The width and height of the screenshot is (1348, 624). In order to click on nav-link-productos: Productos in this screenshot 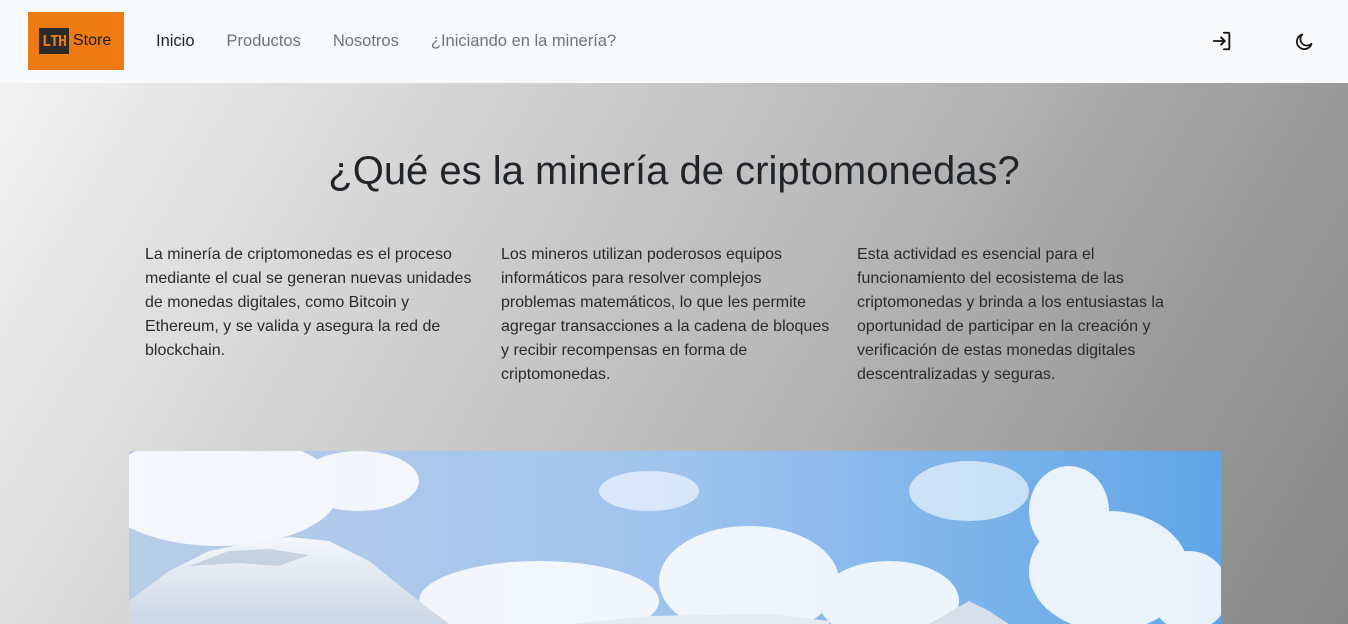, I will do `click(264, 41)`.